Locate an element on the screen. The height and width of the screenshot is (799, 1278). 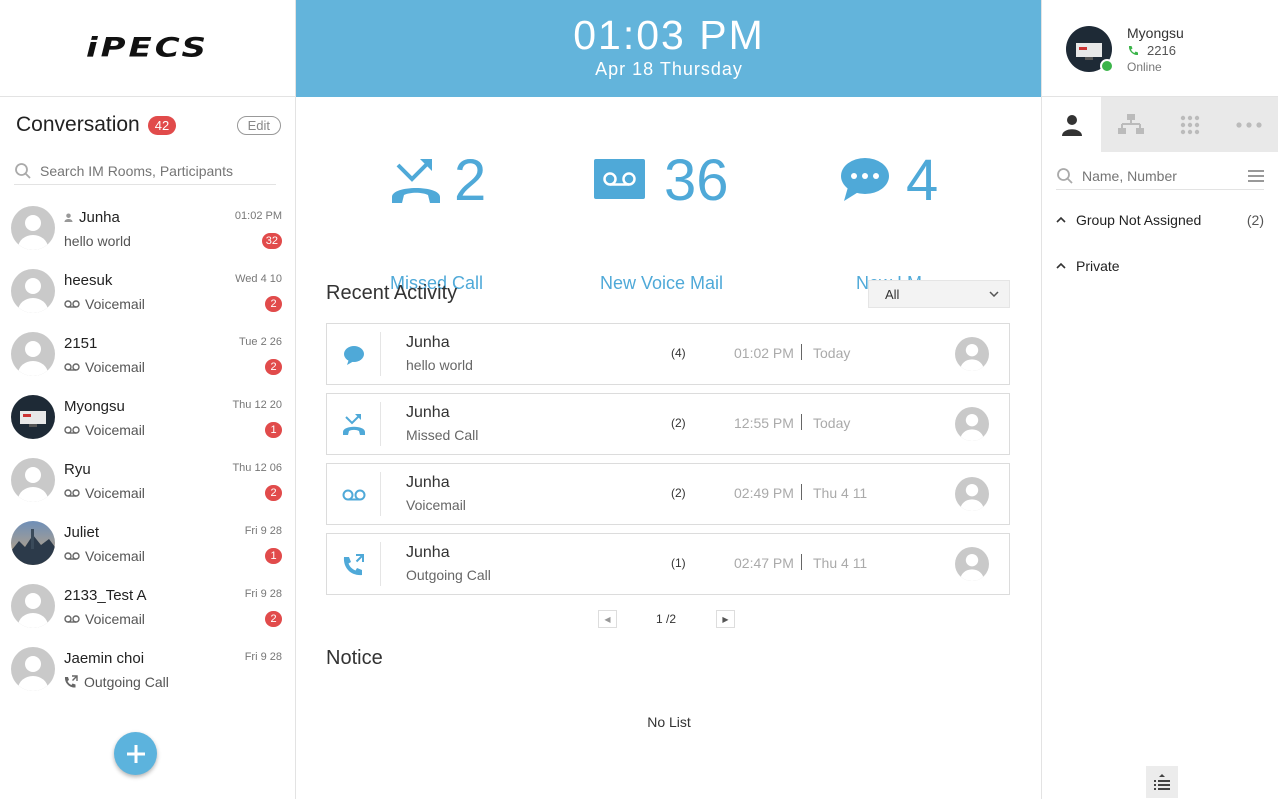
ipecs-logo: iPECS is located at coordinates (147, 48).